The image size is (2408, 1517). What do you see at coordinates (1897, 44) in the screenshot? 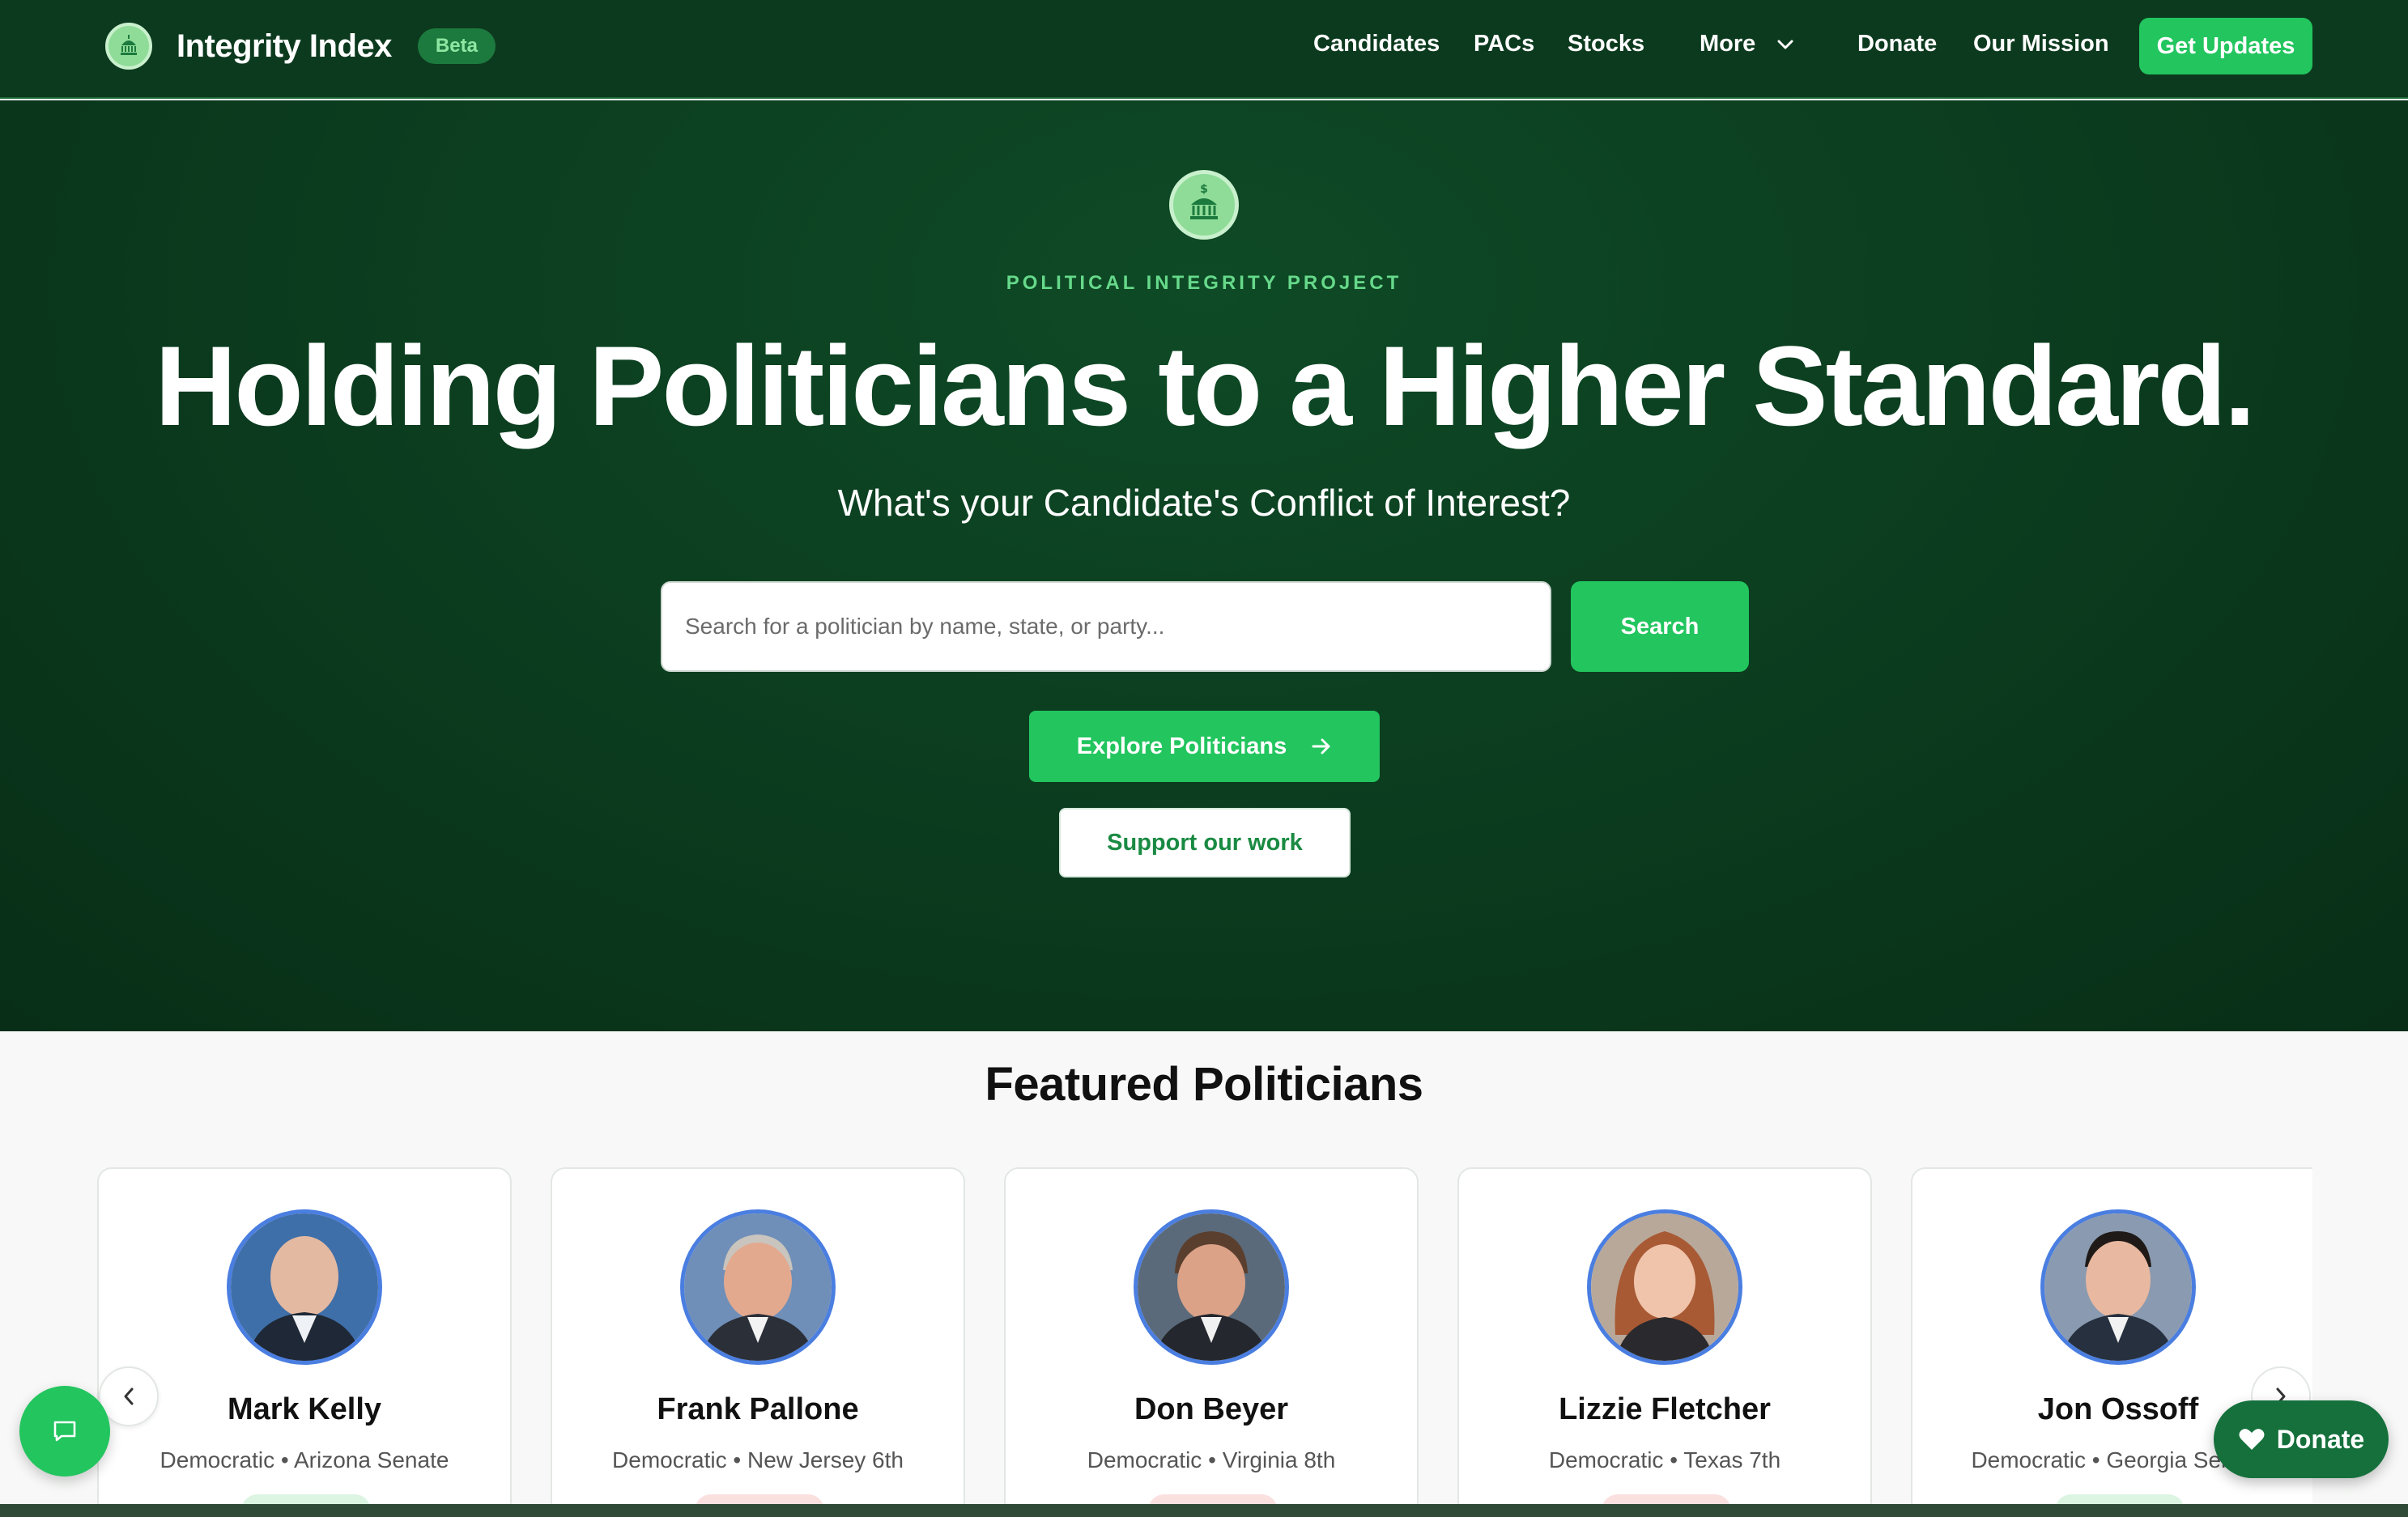
I see `nav-donate: Donate` at bounding box center [1897, 44].